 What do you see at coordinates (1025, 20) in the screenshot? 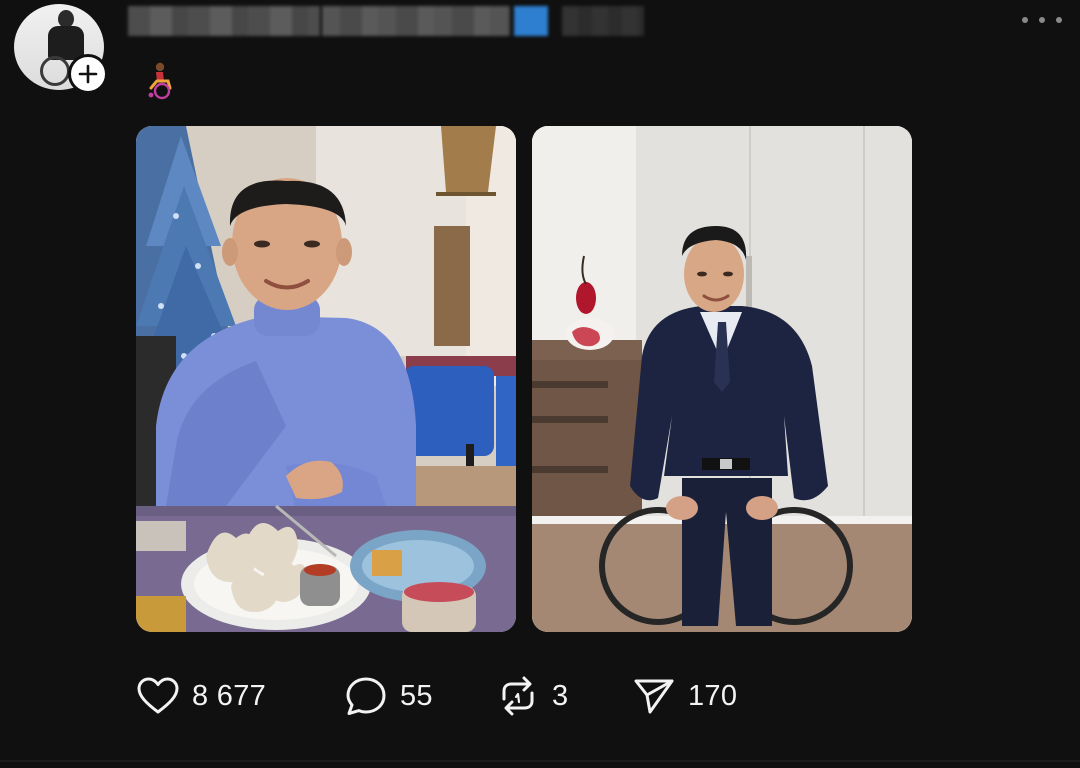
I see `more-icon` at bounding box center [1025, 20].